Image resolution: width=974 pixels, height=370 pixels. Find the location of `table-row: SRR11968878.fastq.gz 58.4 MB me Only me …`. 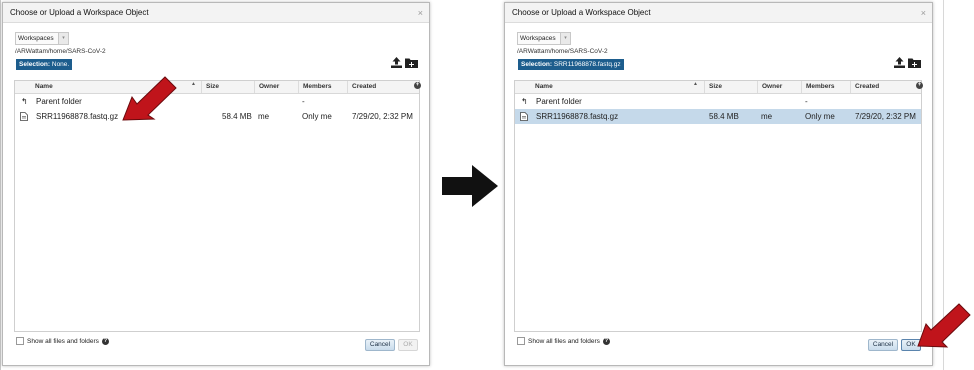

table-row: SRR11968878.fastq.gz 58.4 MB me Only me … is located at coordinates (217, 116).